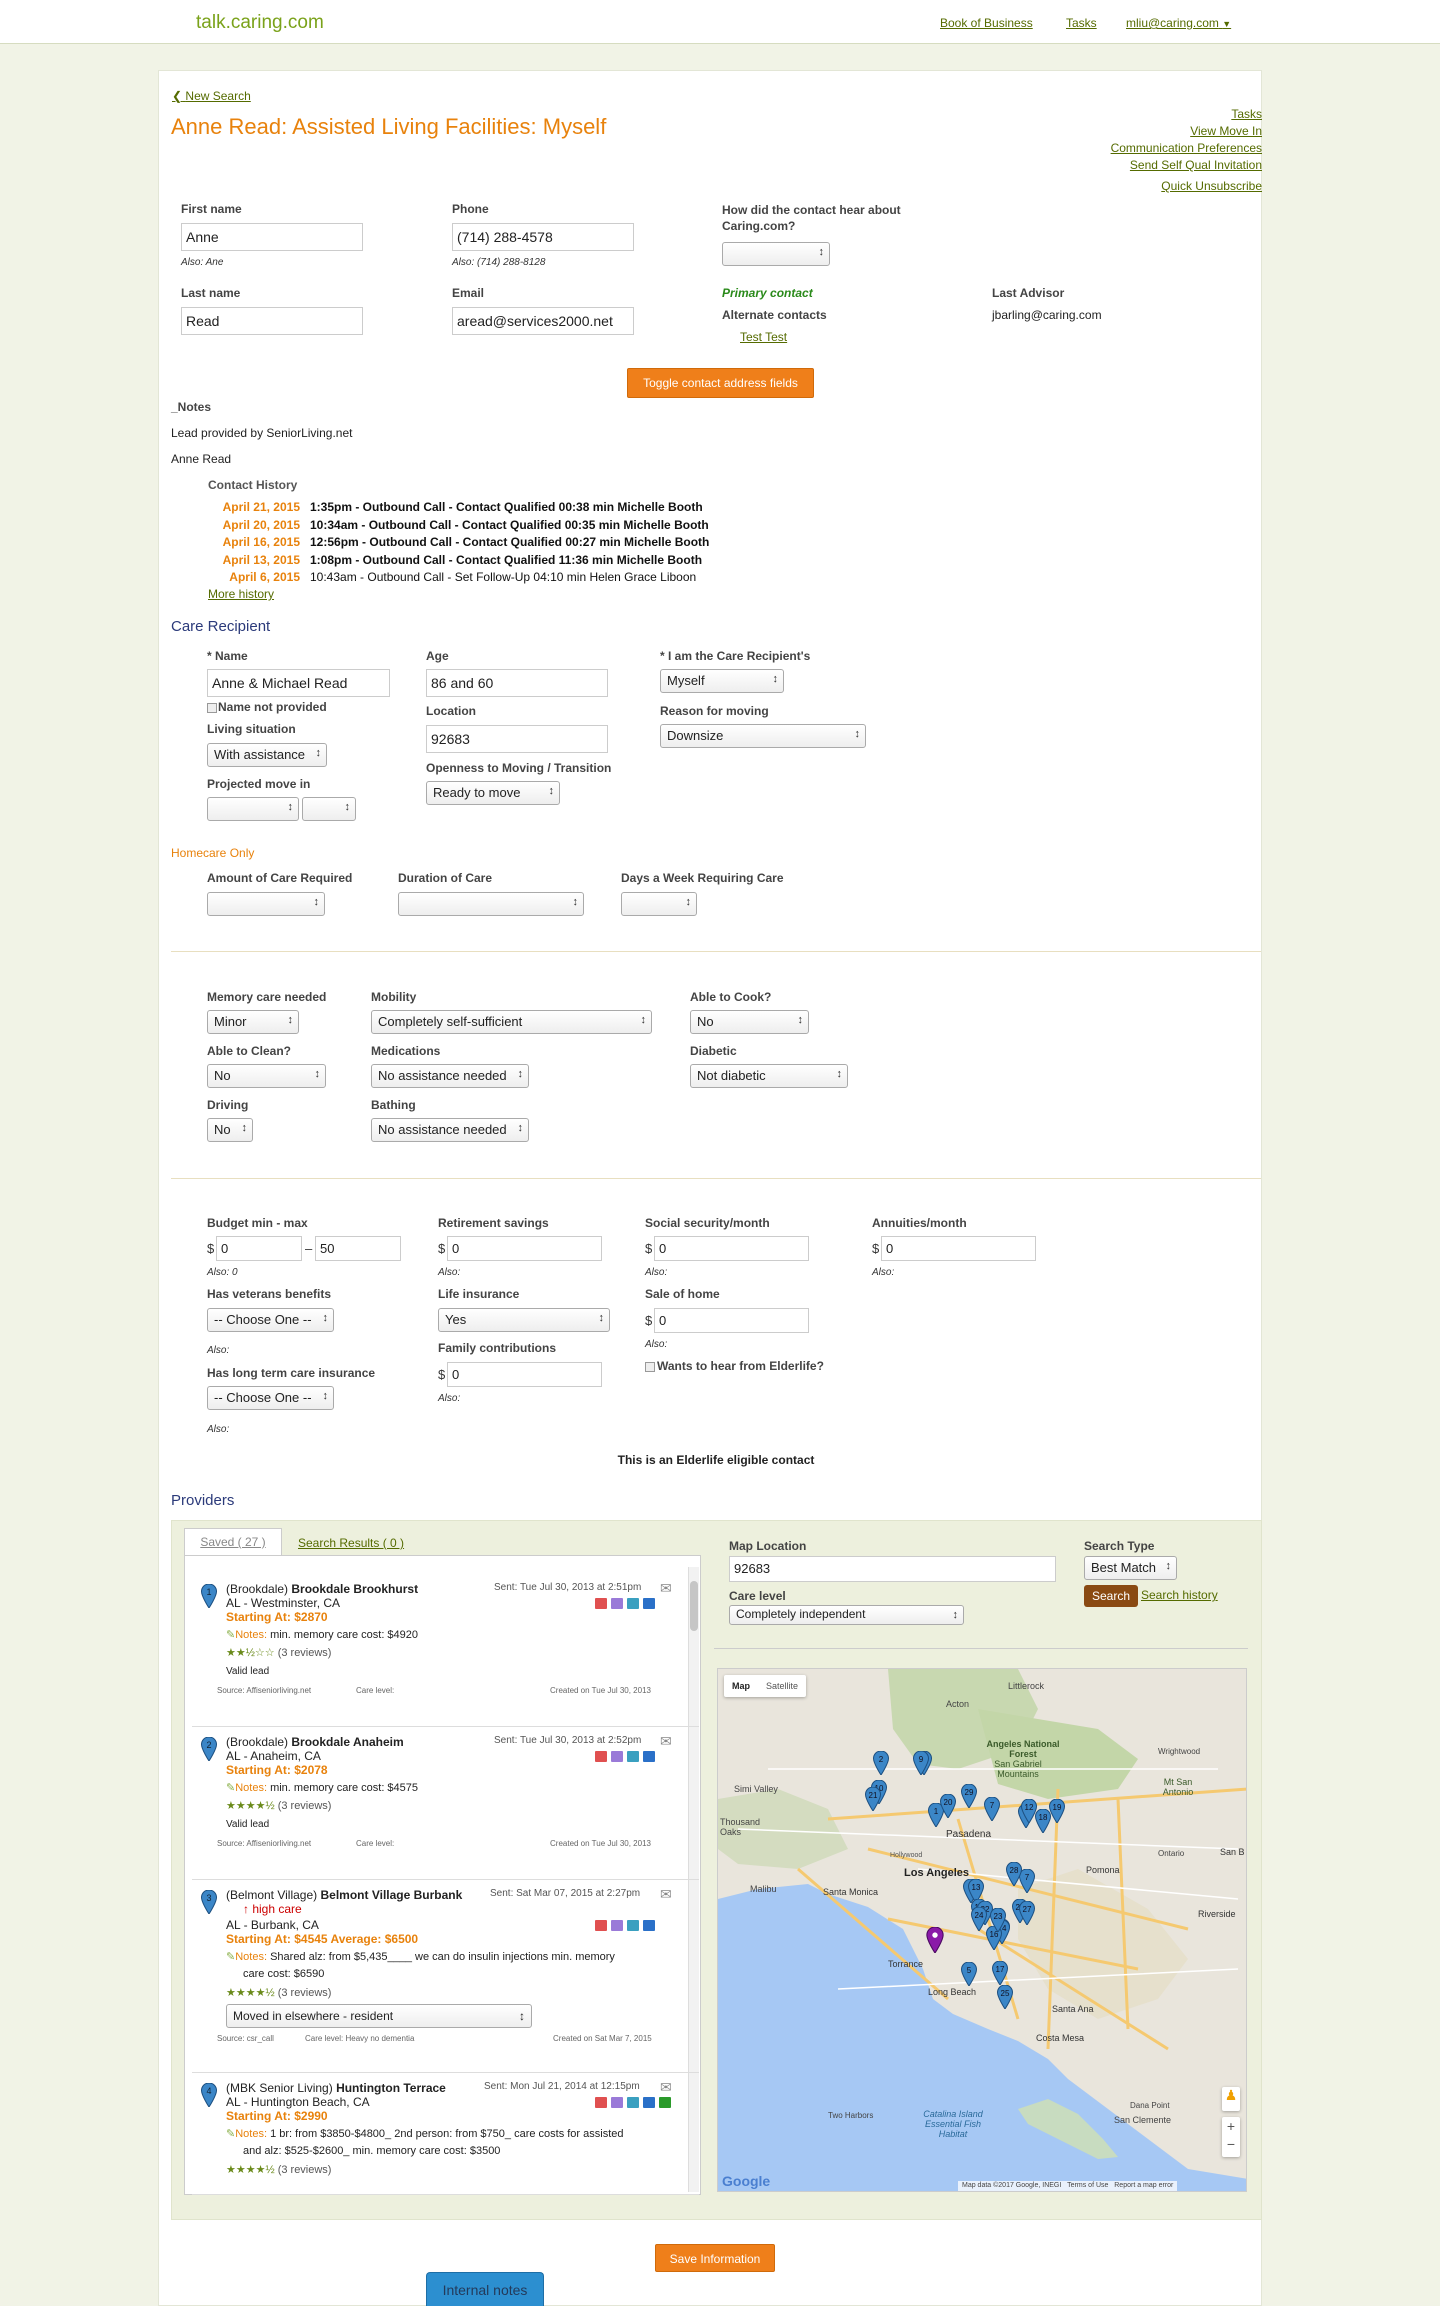 The width and height of the screenshot is (1440, 2306). Describe the element at coordinates (322, 1589) in the screenshot. I see `provider-name: (Brookdale) Brookdale Brookhurst` at that location.